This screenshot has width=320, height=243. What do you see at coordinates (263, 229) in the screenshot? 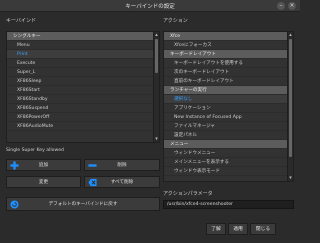
I see `close-button: 閉じる` at bounding box center [263, 229].